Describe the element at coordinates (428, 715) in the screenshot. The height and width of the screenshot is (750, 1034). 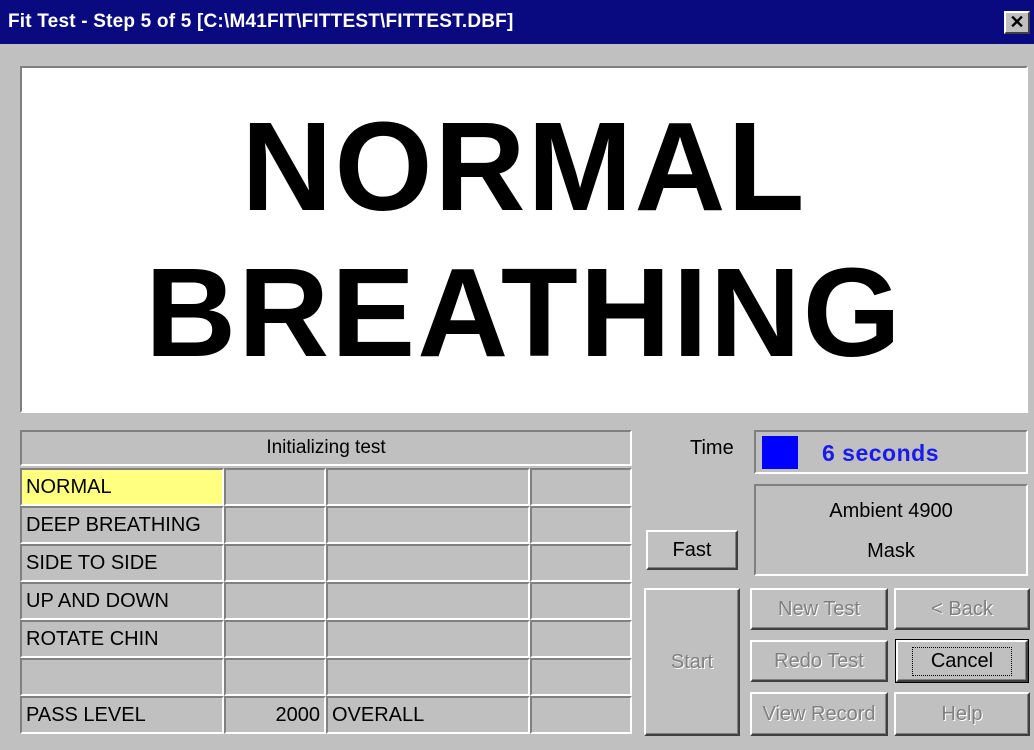
I see `overall-label: OVERALL` at that location.